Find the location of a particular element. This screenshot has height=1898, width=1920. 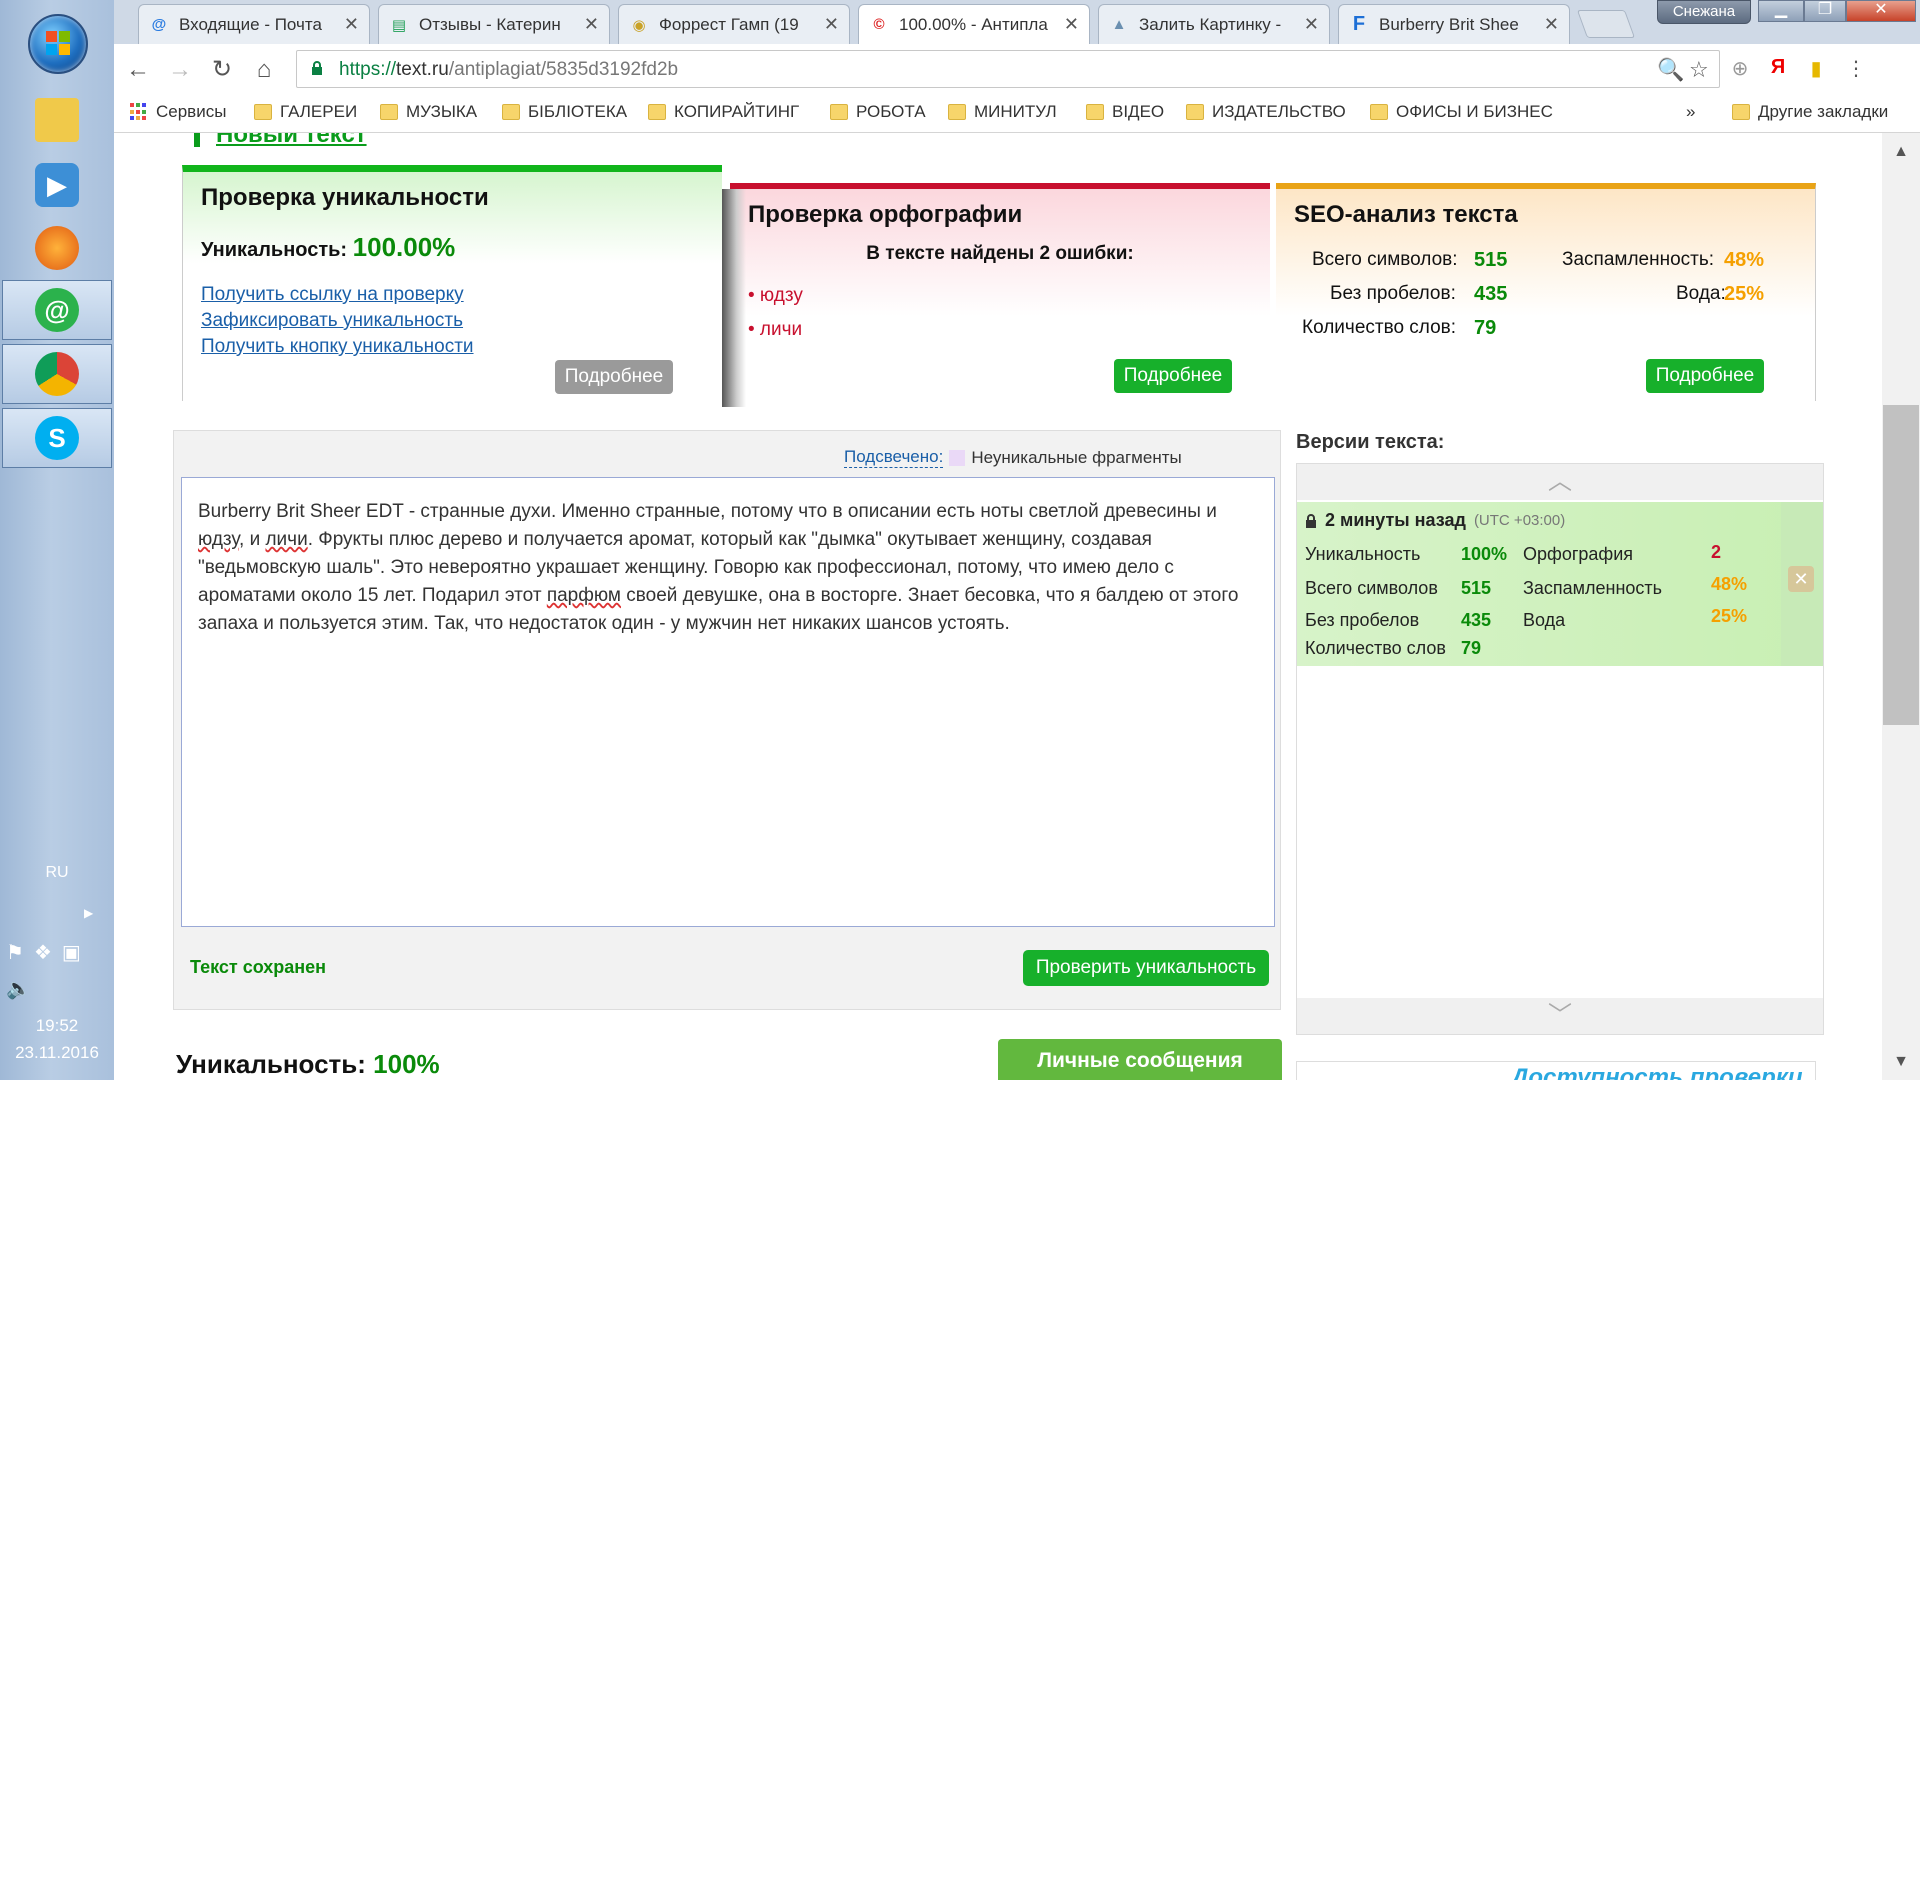

tab-title: Входящие - Почта is located at coordinates (250, 24).